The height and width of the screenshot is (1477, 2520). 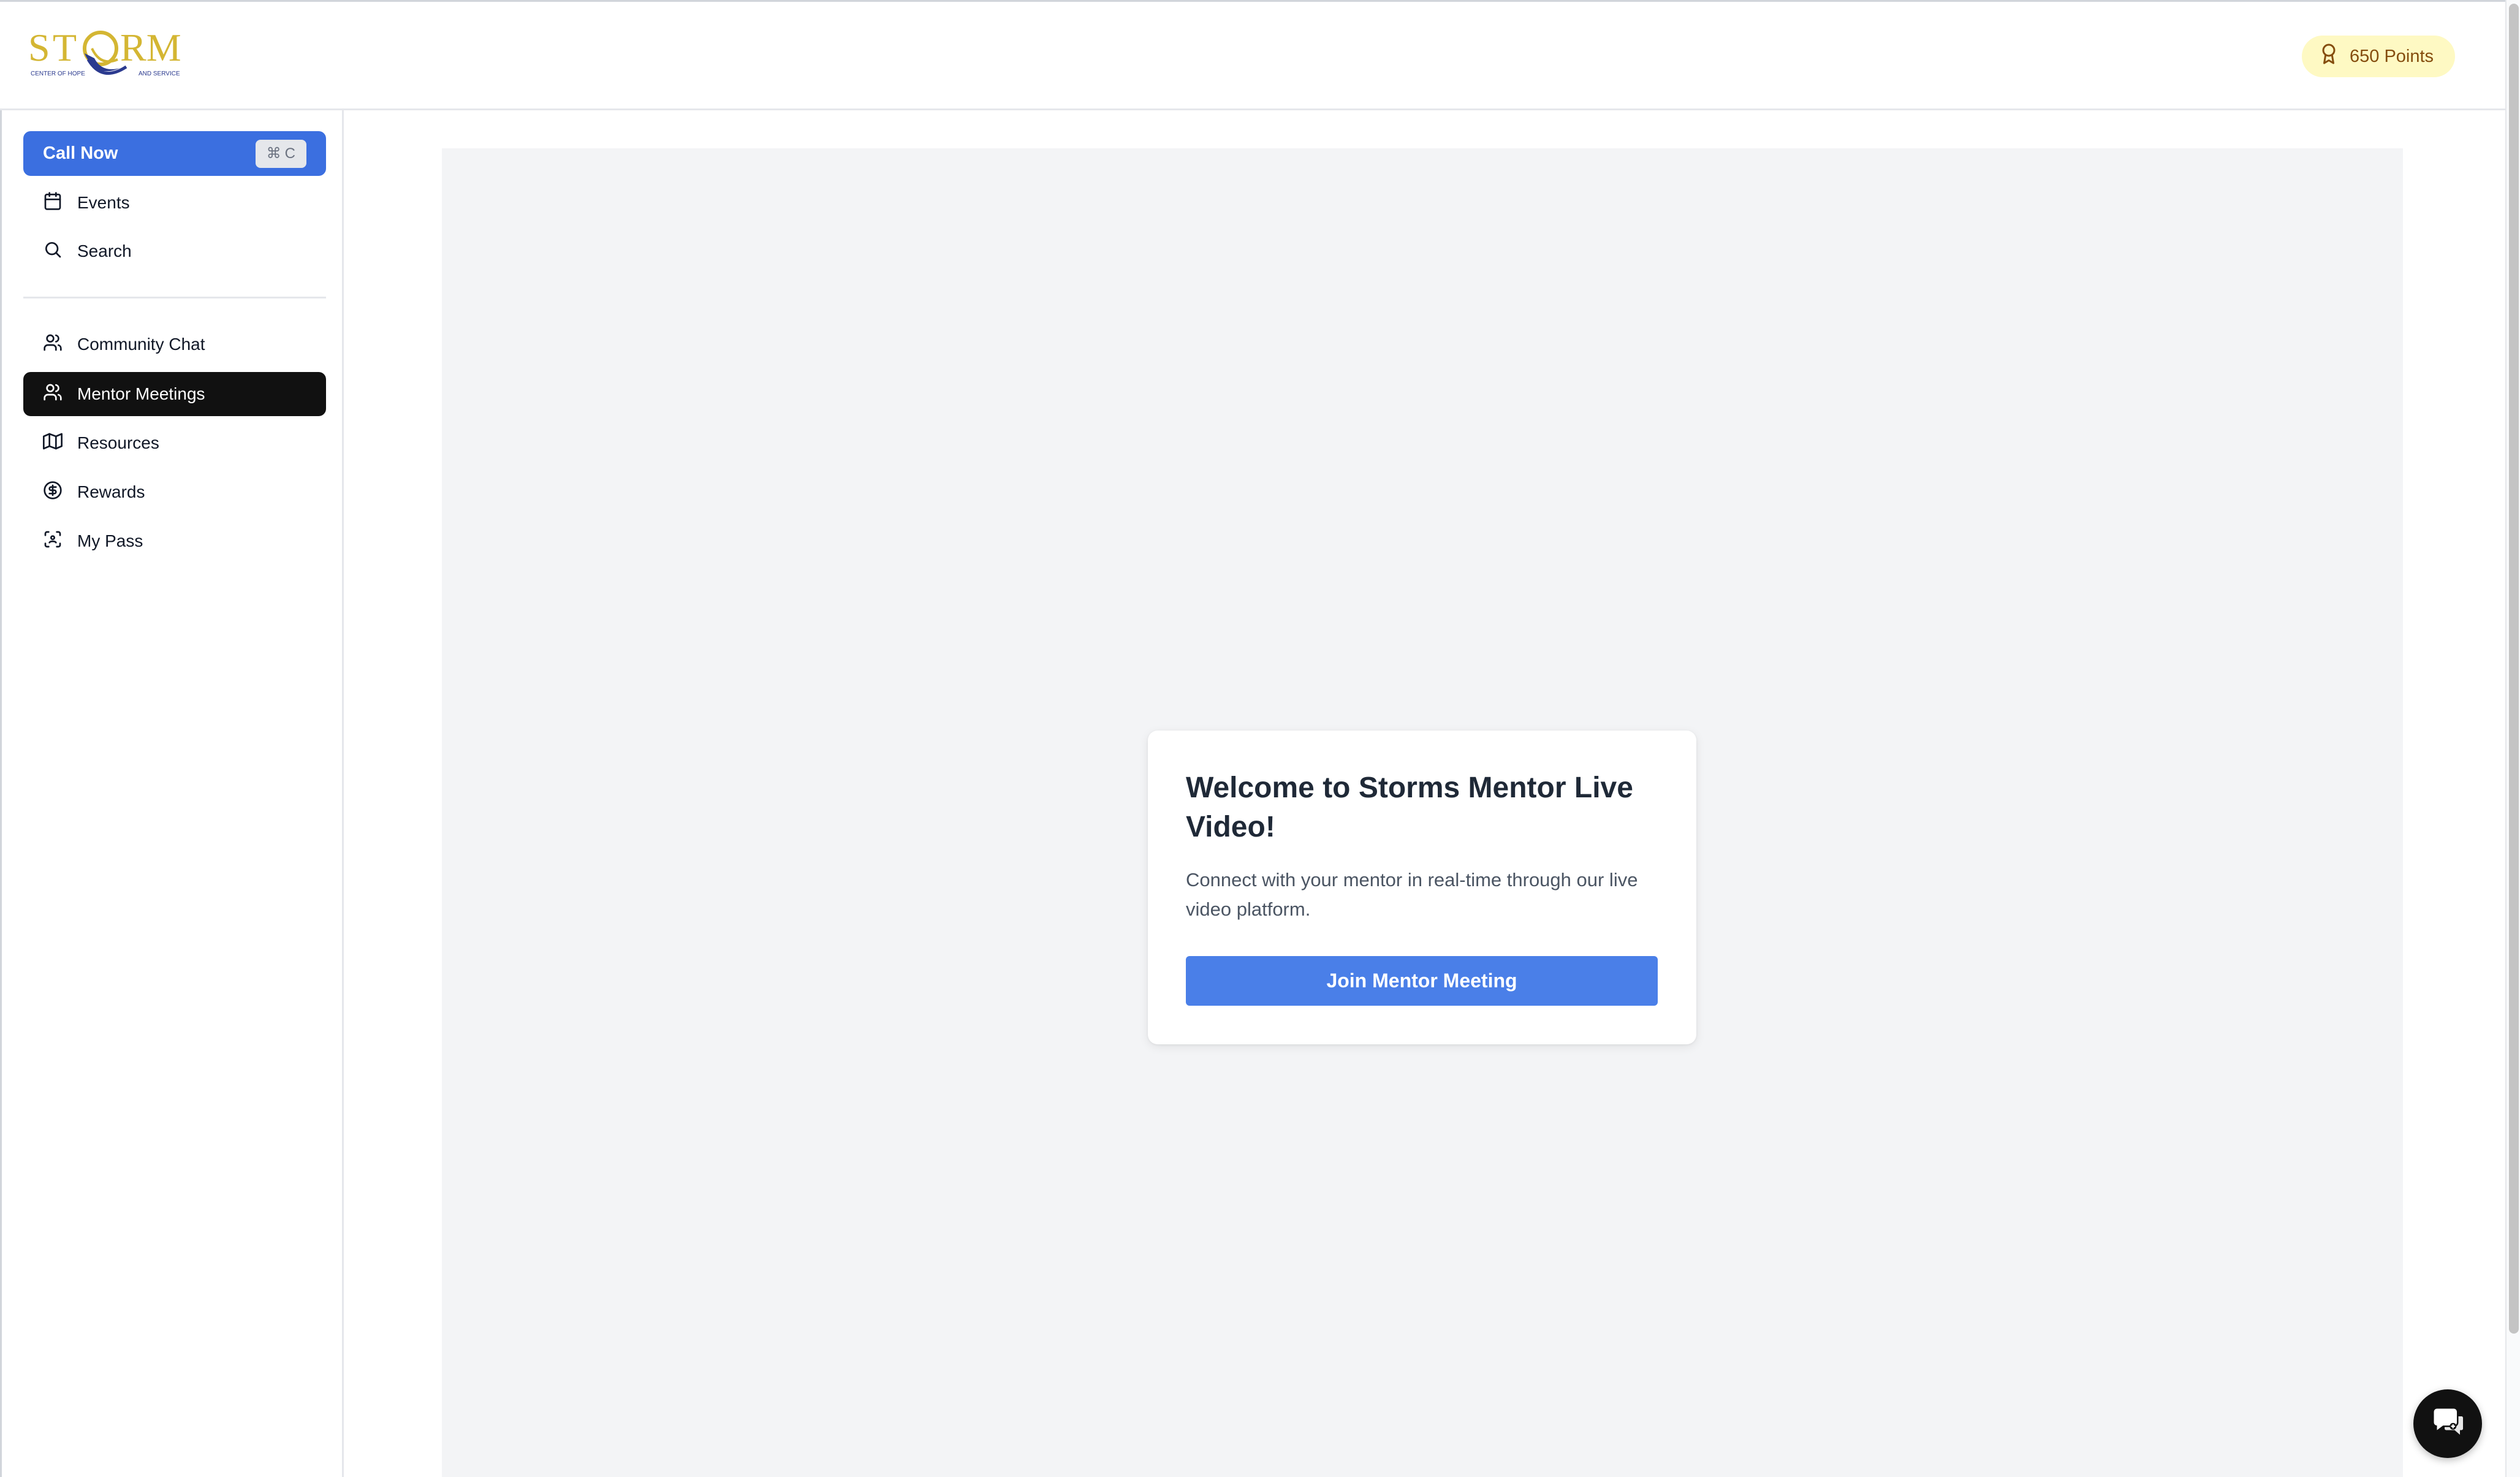 What do you see at coordinates (58, 73) in the screenshot?
I see `svg-text: CENTER OF HOPE` at bounding box center [58, 73].